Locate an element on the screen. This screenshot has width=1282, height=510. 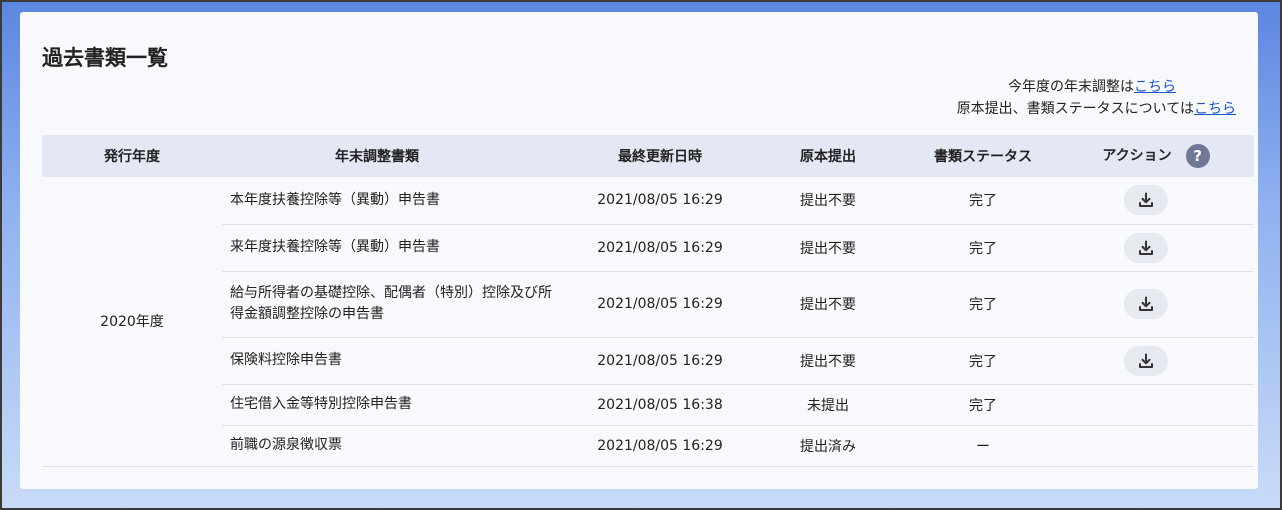
header-action: アクション? is located at coordinates (1156, 156).